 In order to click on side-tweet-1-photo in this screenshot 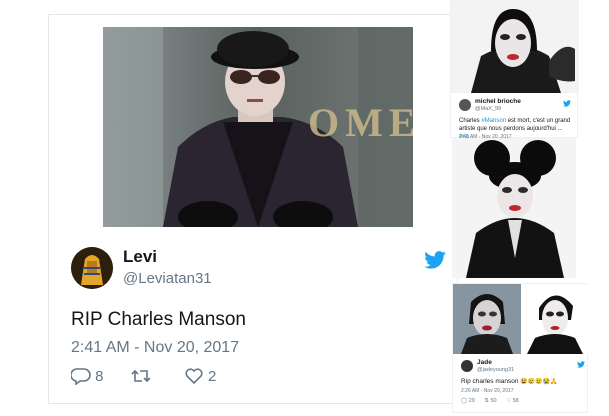, I will do `click(515, 47)`.